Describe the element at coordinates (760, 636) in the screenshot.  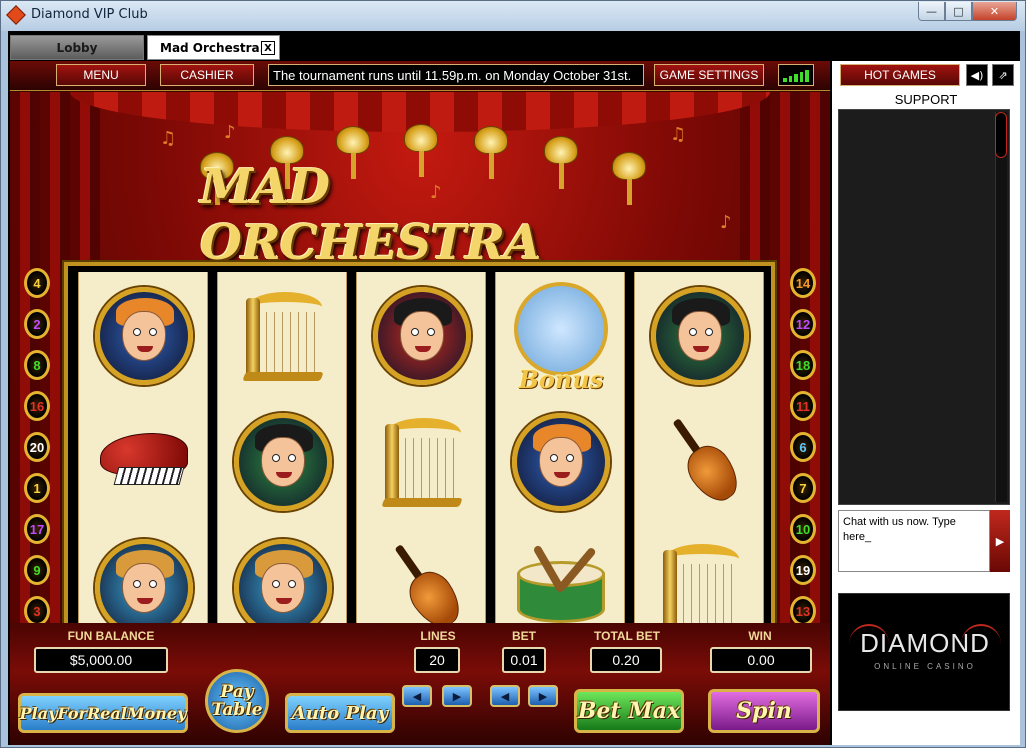
I see `win-label: WIN` at that location.